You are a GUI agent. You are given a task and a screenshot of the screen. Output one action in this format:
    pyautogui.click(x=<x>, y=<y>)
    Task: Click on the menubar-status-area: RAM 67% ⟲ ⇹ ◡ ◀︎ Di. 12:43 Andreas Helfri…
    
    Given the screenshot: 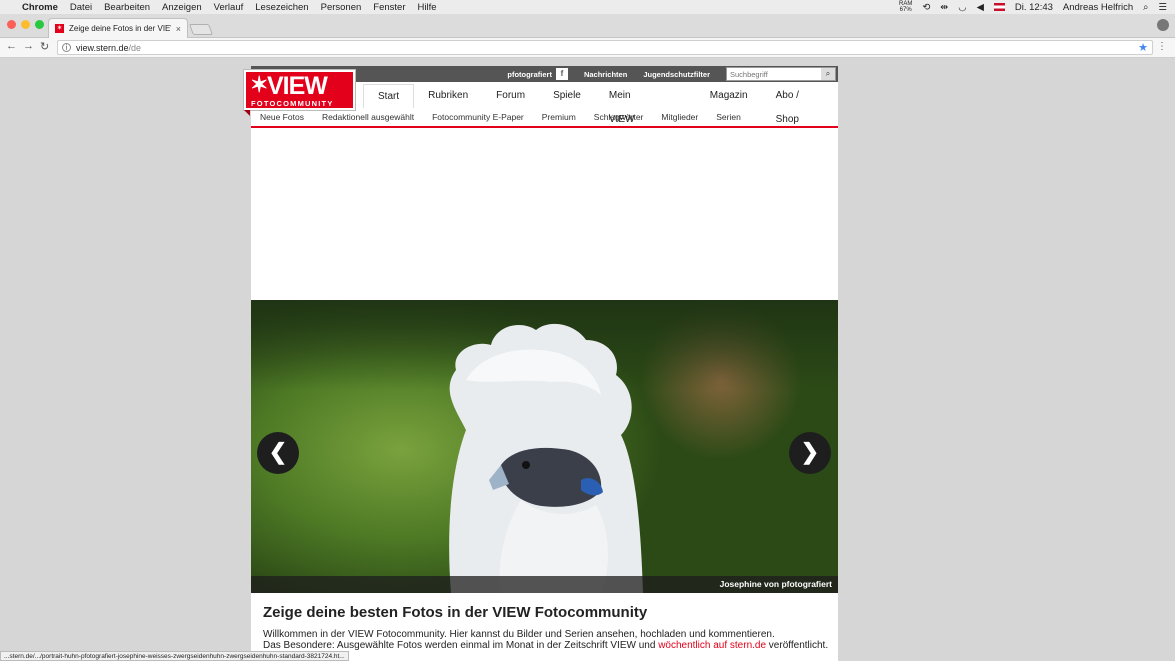 What is the action you would take?
    pyautogui.click(x=1037, y=7)
    